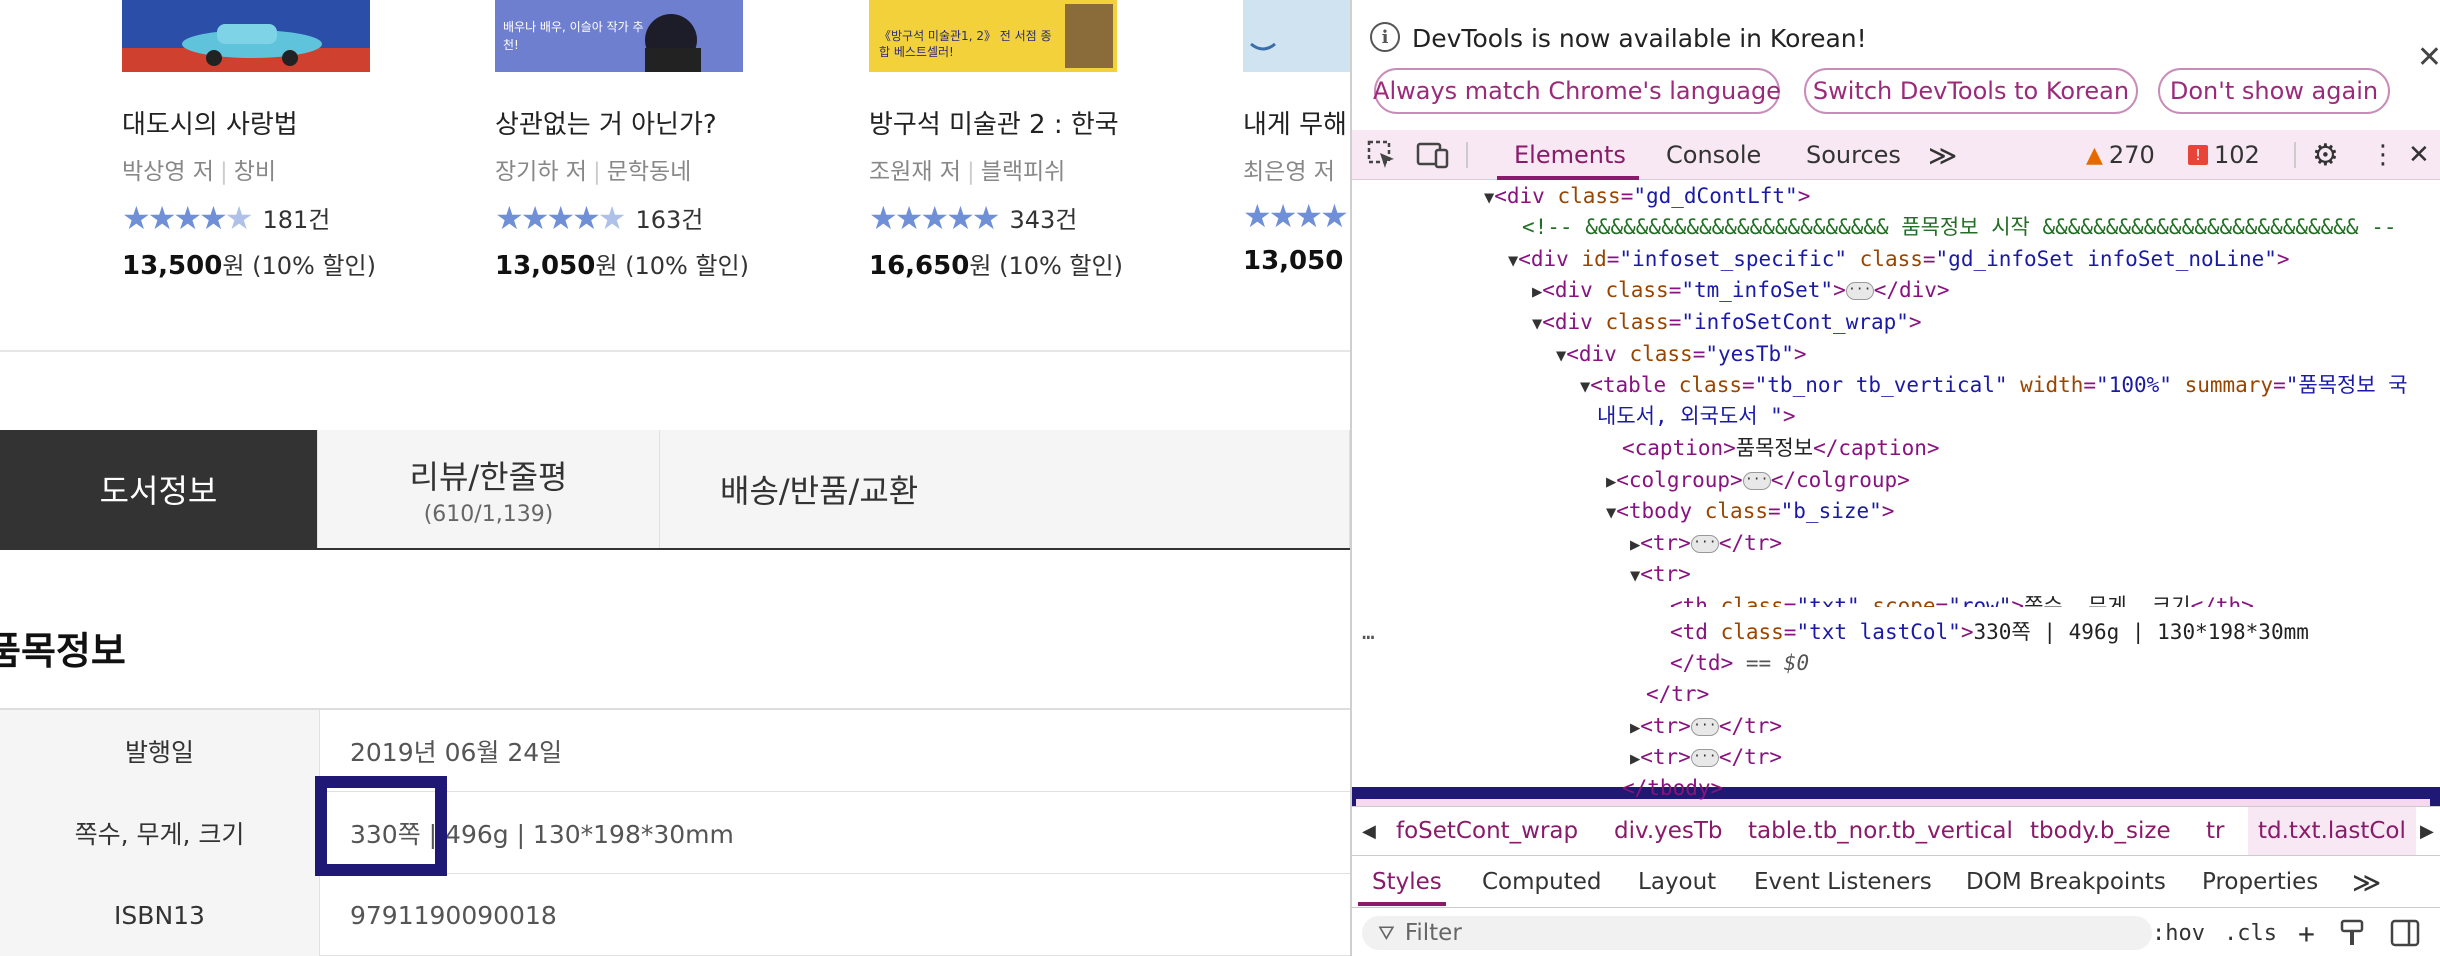 Image resolution: width=2440 pixels, height=956 pixels. I want to click on warning-icon: ▲, so click(2094, 155).